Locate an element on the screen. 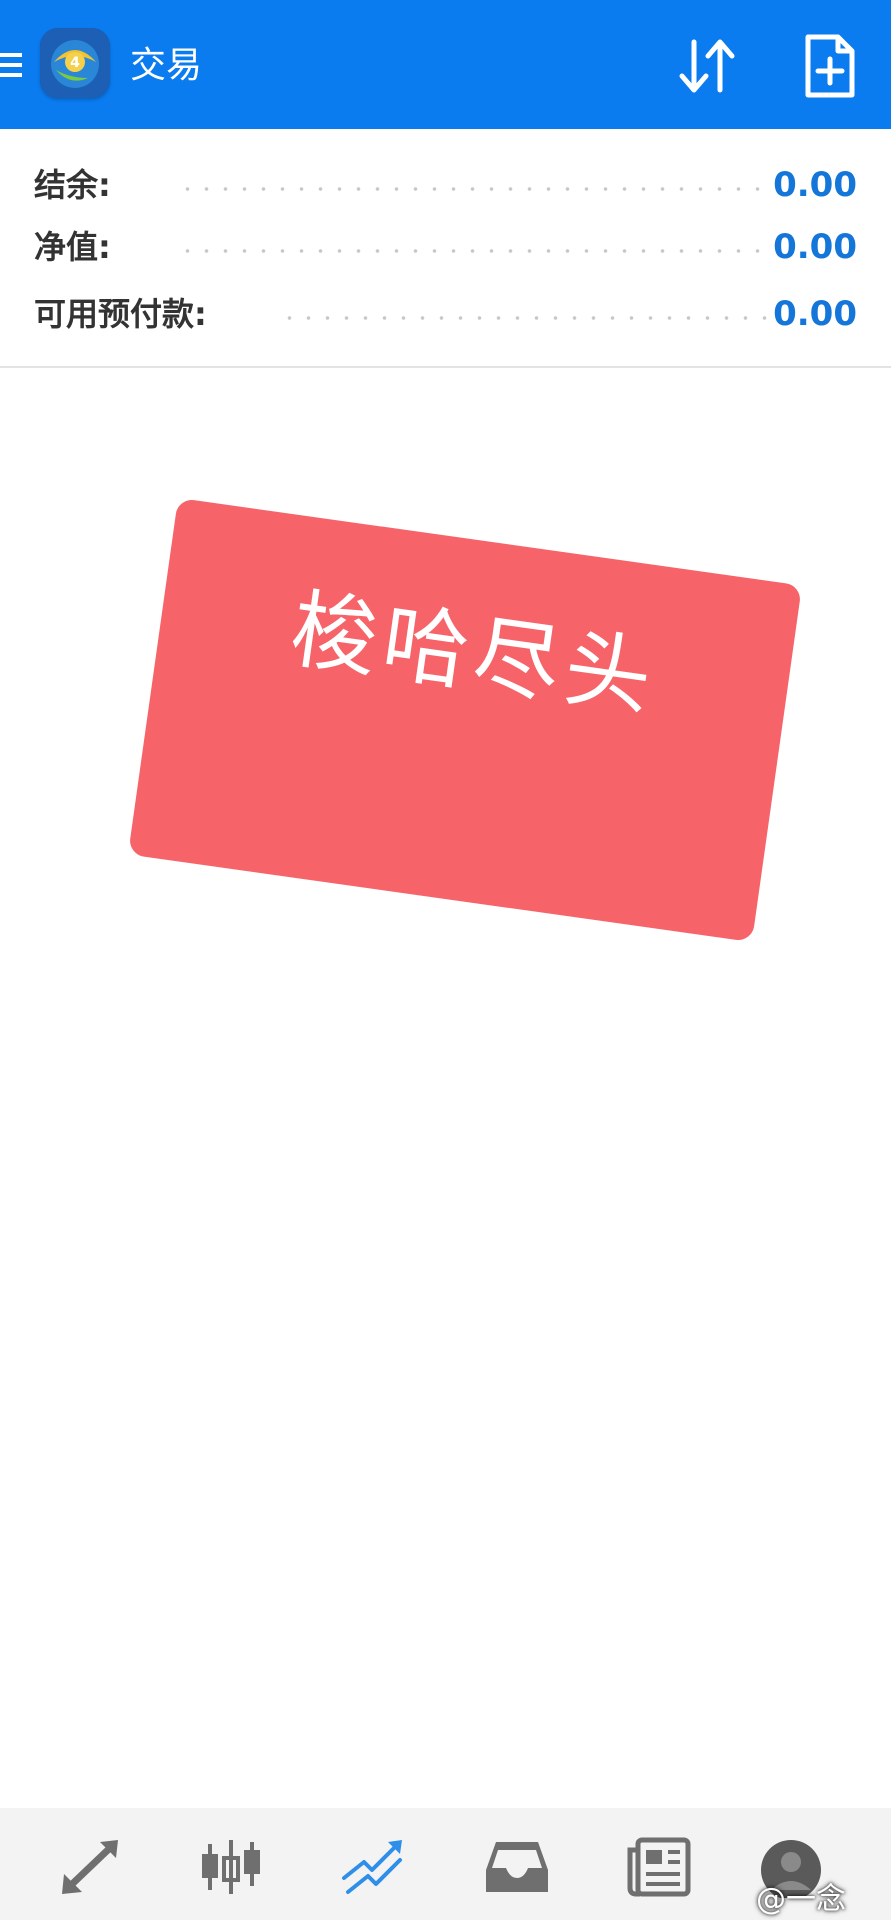 The height and width of the screenshot is (1920, 891). history-inbox-icon is located at coordinates (517, 1867).